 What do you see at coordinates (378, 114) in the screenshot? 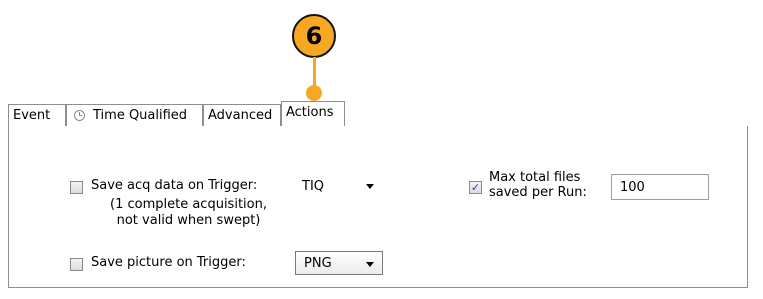
I see `tab-bar: Event Time Qualified Advanced Actions` at bounding box center [378, 114].